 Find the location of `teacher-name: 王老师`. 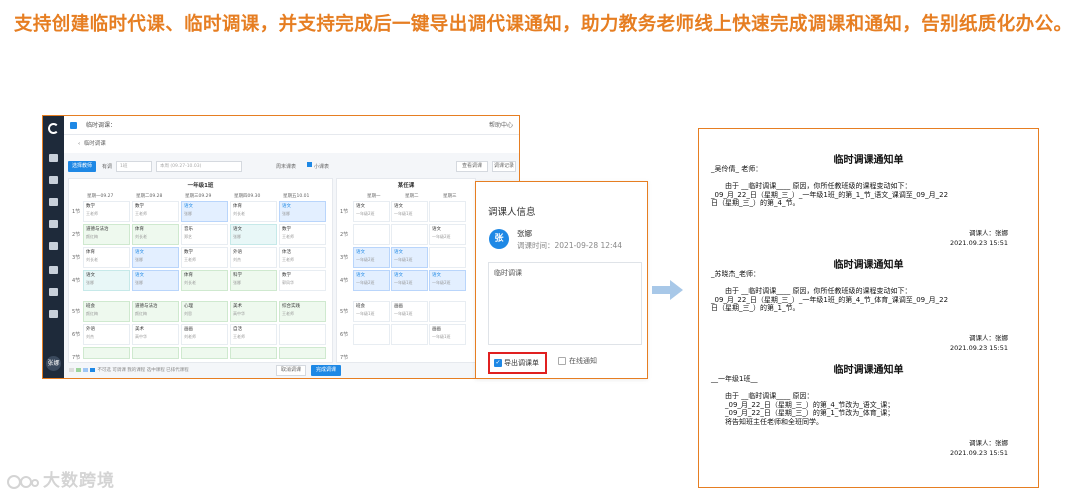

teacher-name: 王老师 is located at coordinates (288, 236).